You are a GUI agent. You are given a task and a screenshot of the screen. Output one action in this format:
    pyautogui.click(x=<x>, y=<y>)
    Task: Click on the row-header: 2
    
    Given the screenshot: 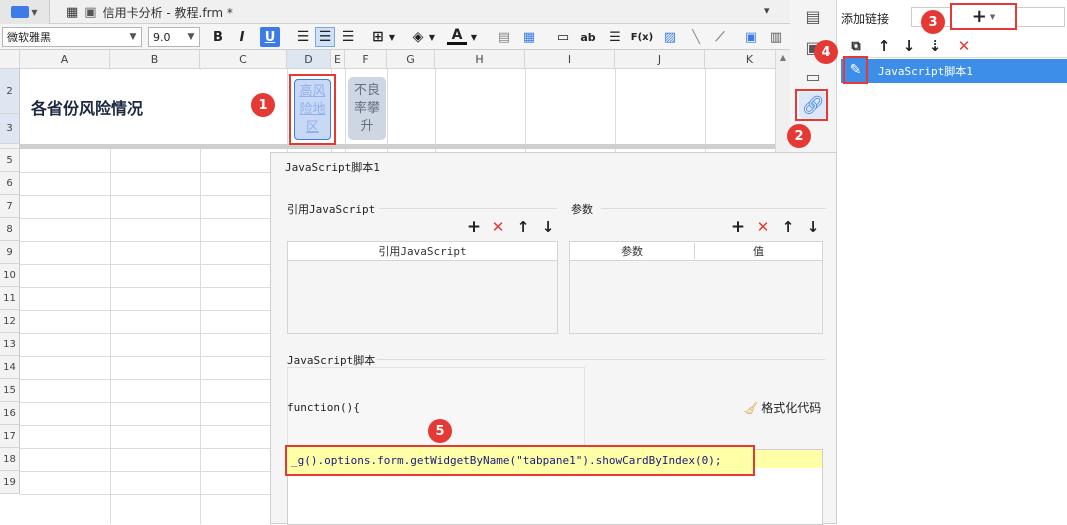 What is the action you would take?
    pyautogui.click(x=10, y=91)
    